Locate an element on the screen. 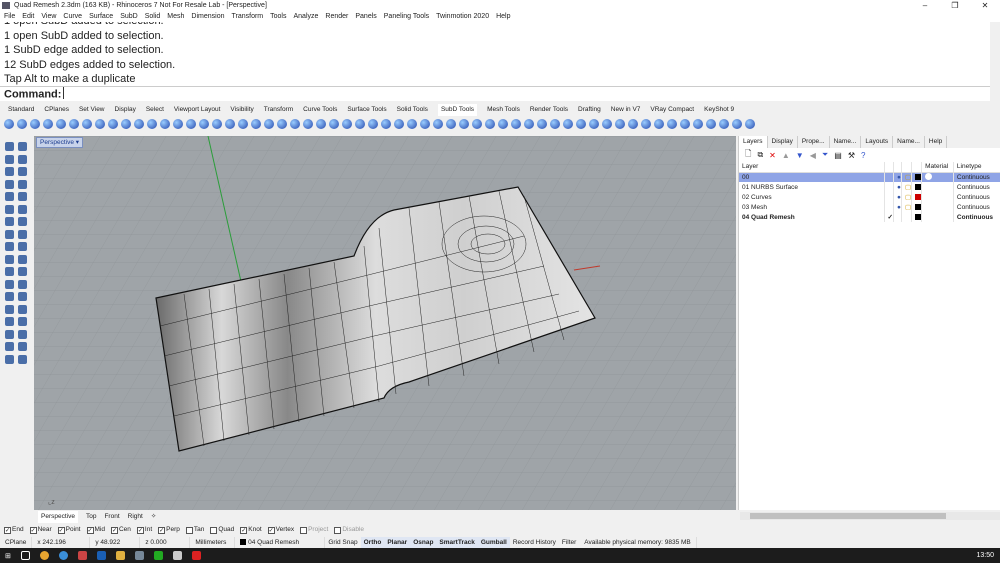 The image size is (1000, 563). file-explorer-icon is located at coordinates (120, 555).